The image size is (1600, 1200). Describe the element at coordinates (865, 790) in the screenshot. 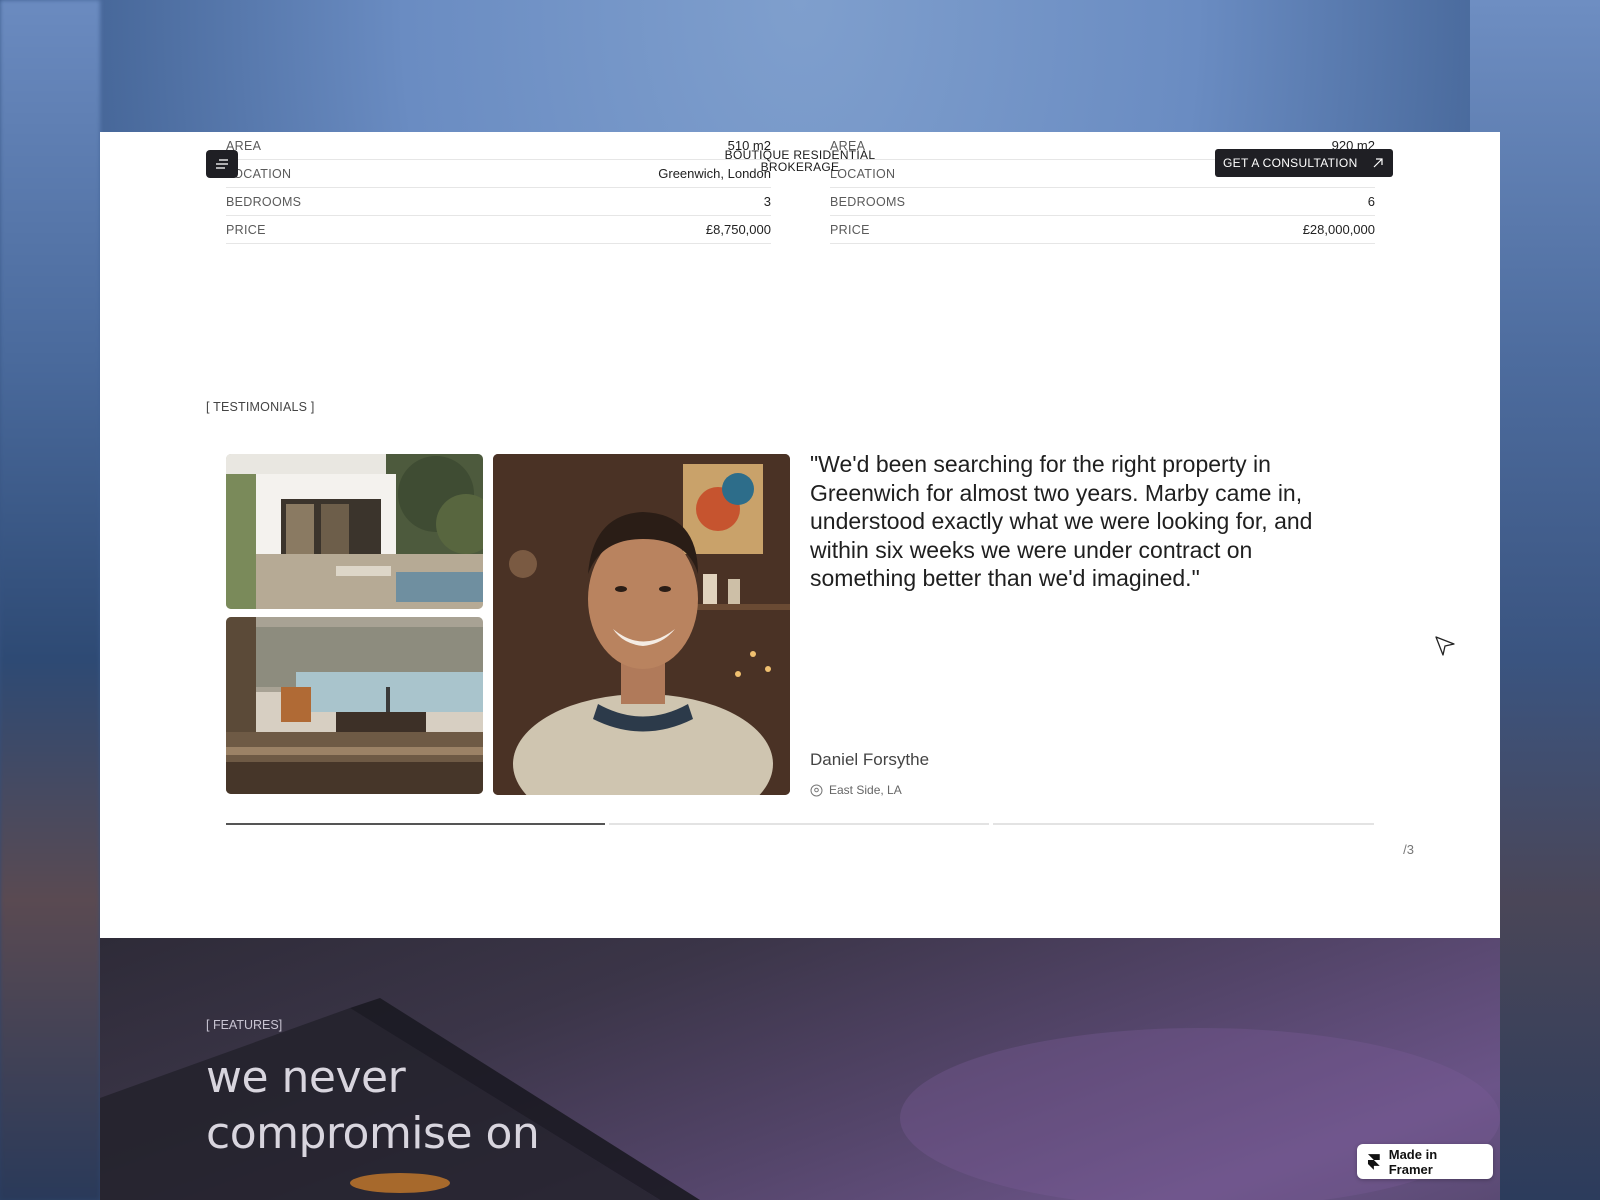

I see `location-text: East Side, LA` at that location.